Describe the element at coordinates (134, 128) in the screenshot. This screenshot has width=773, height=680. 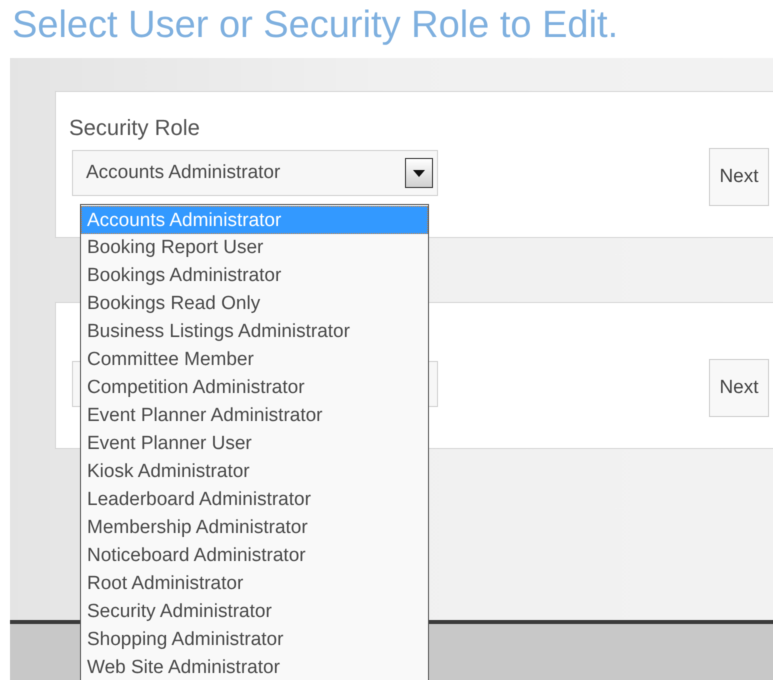
I see `field-label: Security Role` at that location.